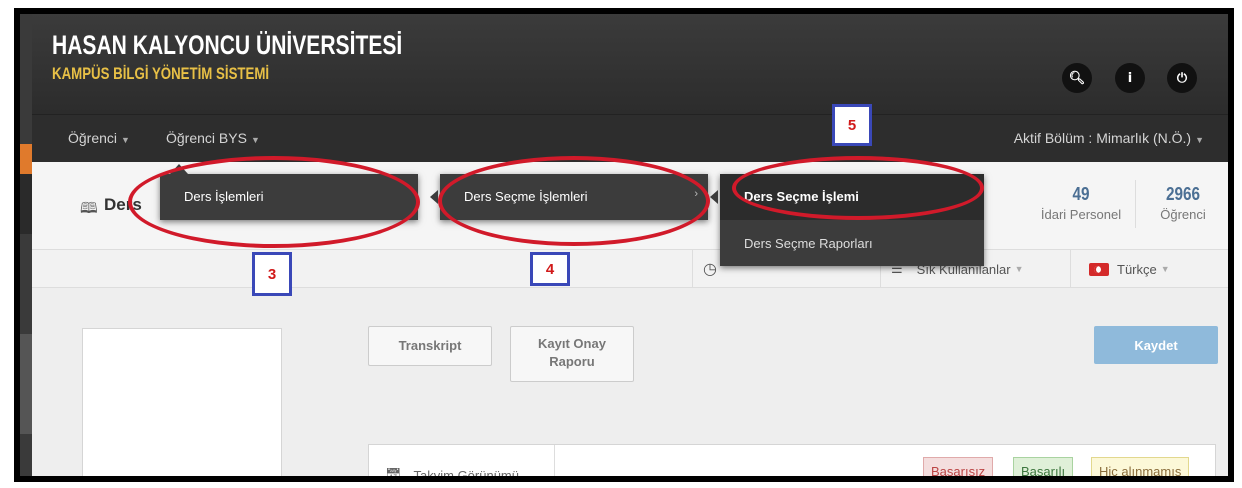 The width and height of the screenshot is (1242, 488). What do you see at coordinates (630, 269) in the screenshot?
I see `top-toolbar: ◷ ☰ Sık Kullanılanlar ▼ Türkçe ▼` at bounding box center [630, 269].